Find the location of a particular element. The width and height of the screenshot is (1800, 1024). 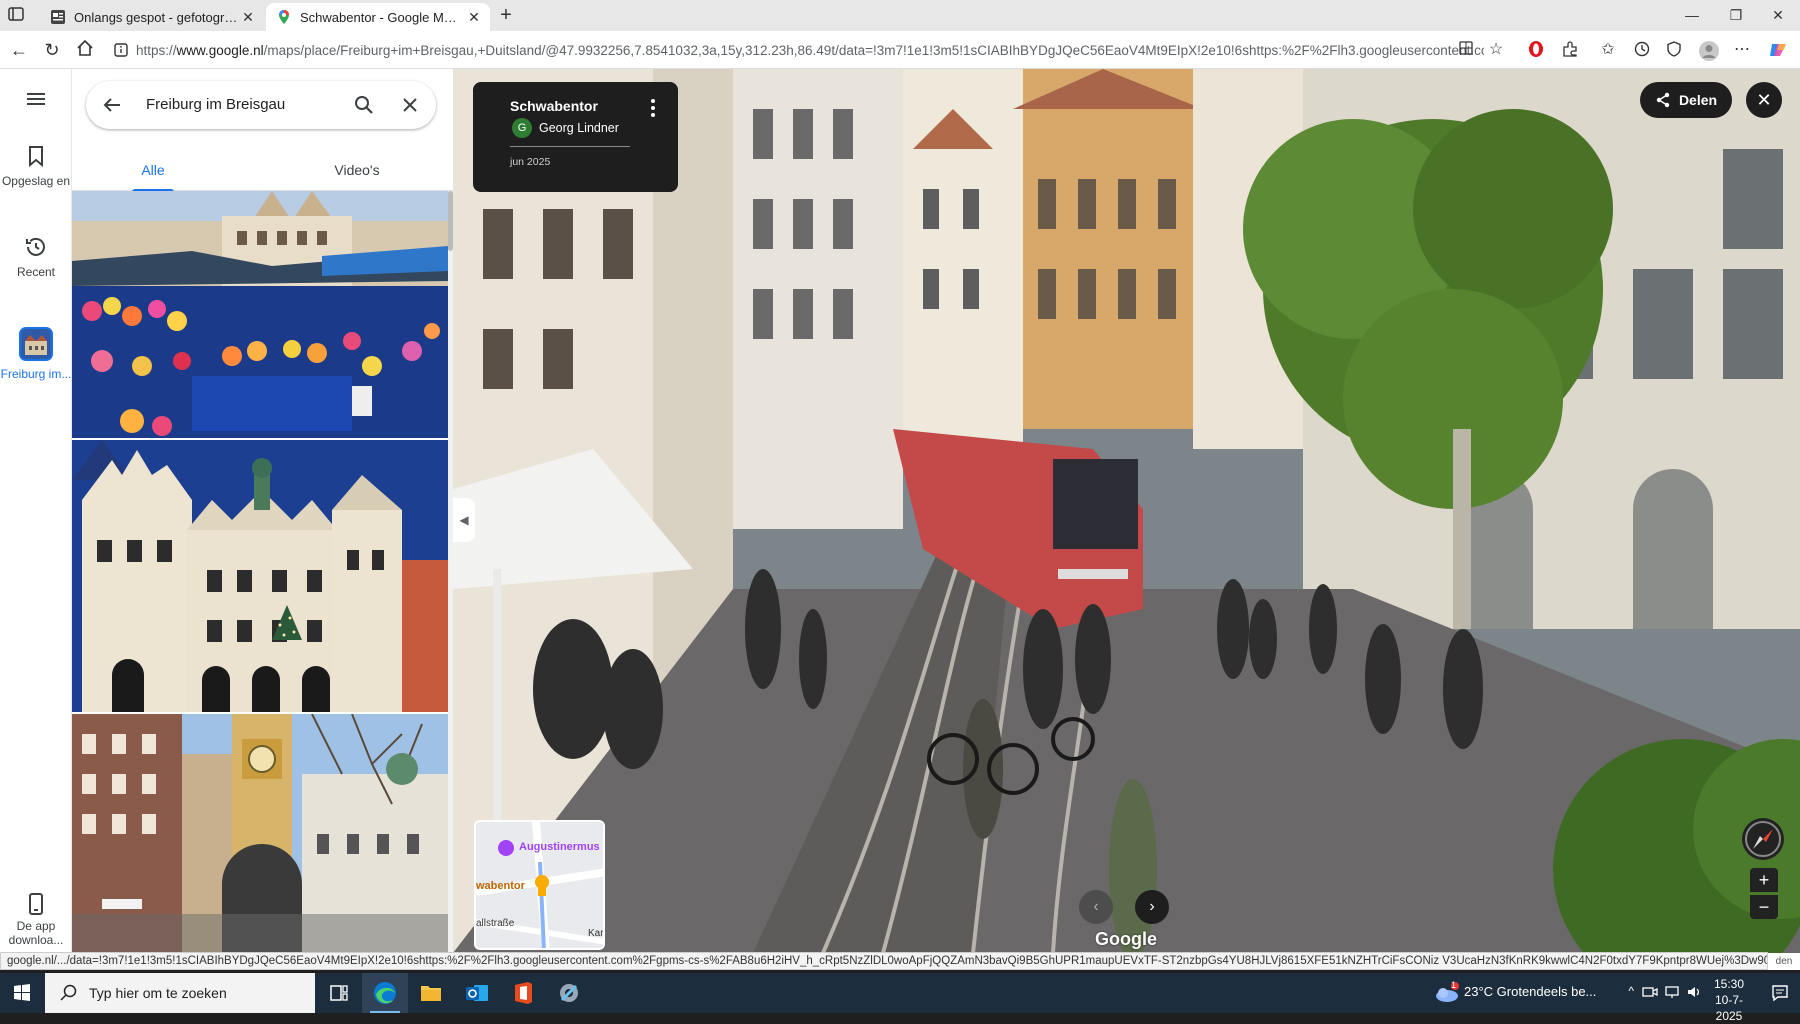

menu-button is located at coordinates (36, 102).